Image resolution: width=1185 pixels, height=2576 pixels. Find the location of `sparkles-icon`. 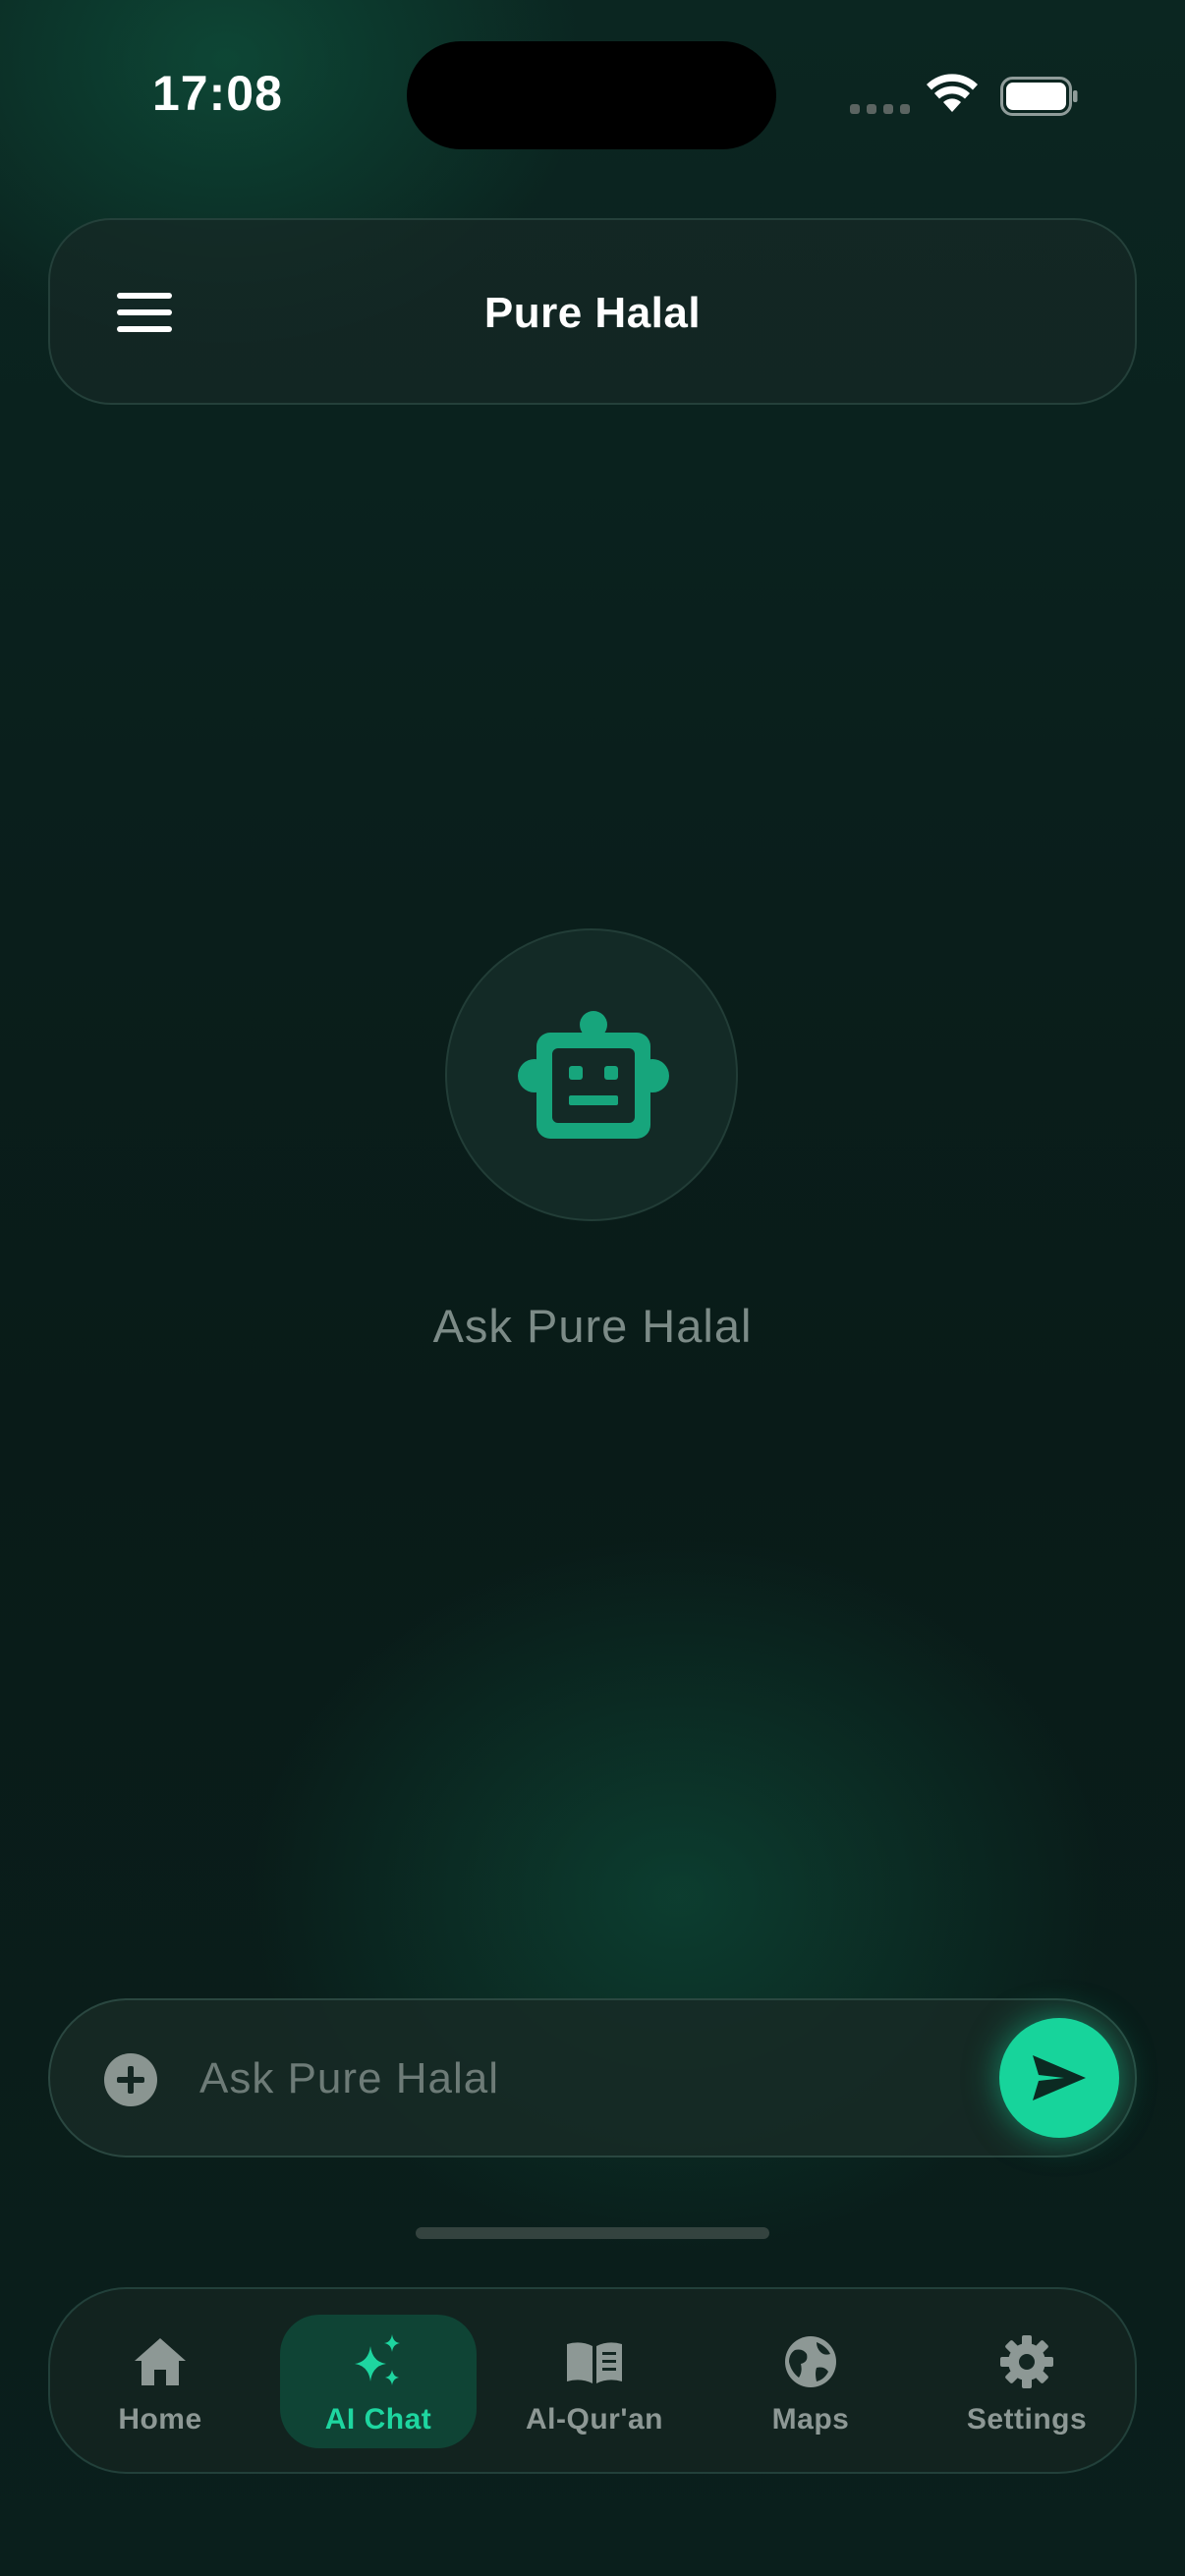

sparkles-icon is located at coordinates (378, 2359).